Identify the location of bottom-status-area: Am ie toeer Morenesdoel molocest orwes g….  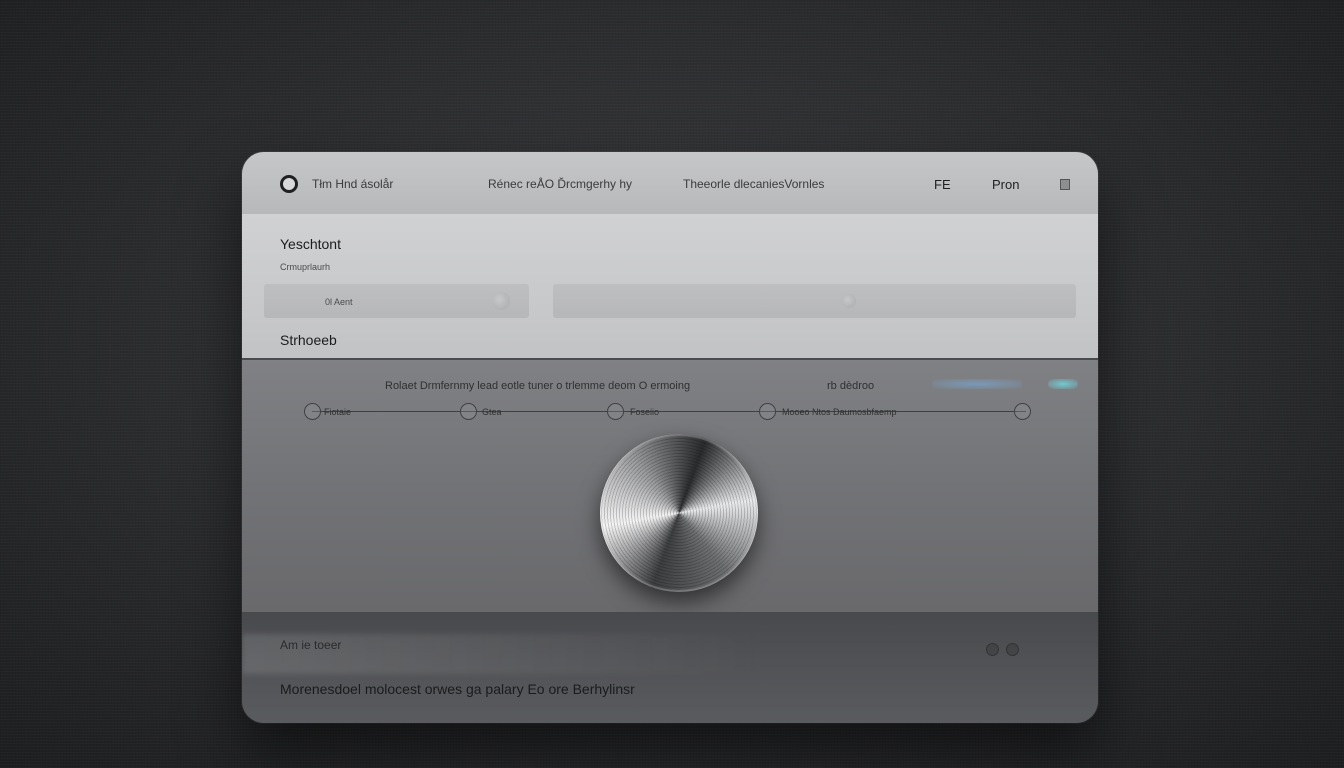
(670, 667).